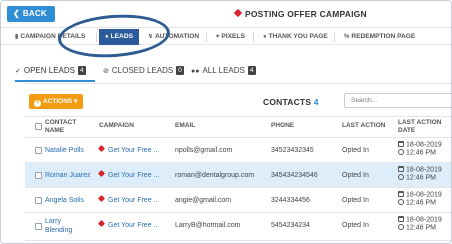 Image resolution: width=452 pixels, height=244 pixels. What do you see at coordinates (65, 226) in the screenshot?
I see `contact-name-link: Larry Blending` at bounding box center [65, 226].